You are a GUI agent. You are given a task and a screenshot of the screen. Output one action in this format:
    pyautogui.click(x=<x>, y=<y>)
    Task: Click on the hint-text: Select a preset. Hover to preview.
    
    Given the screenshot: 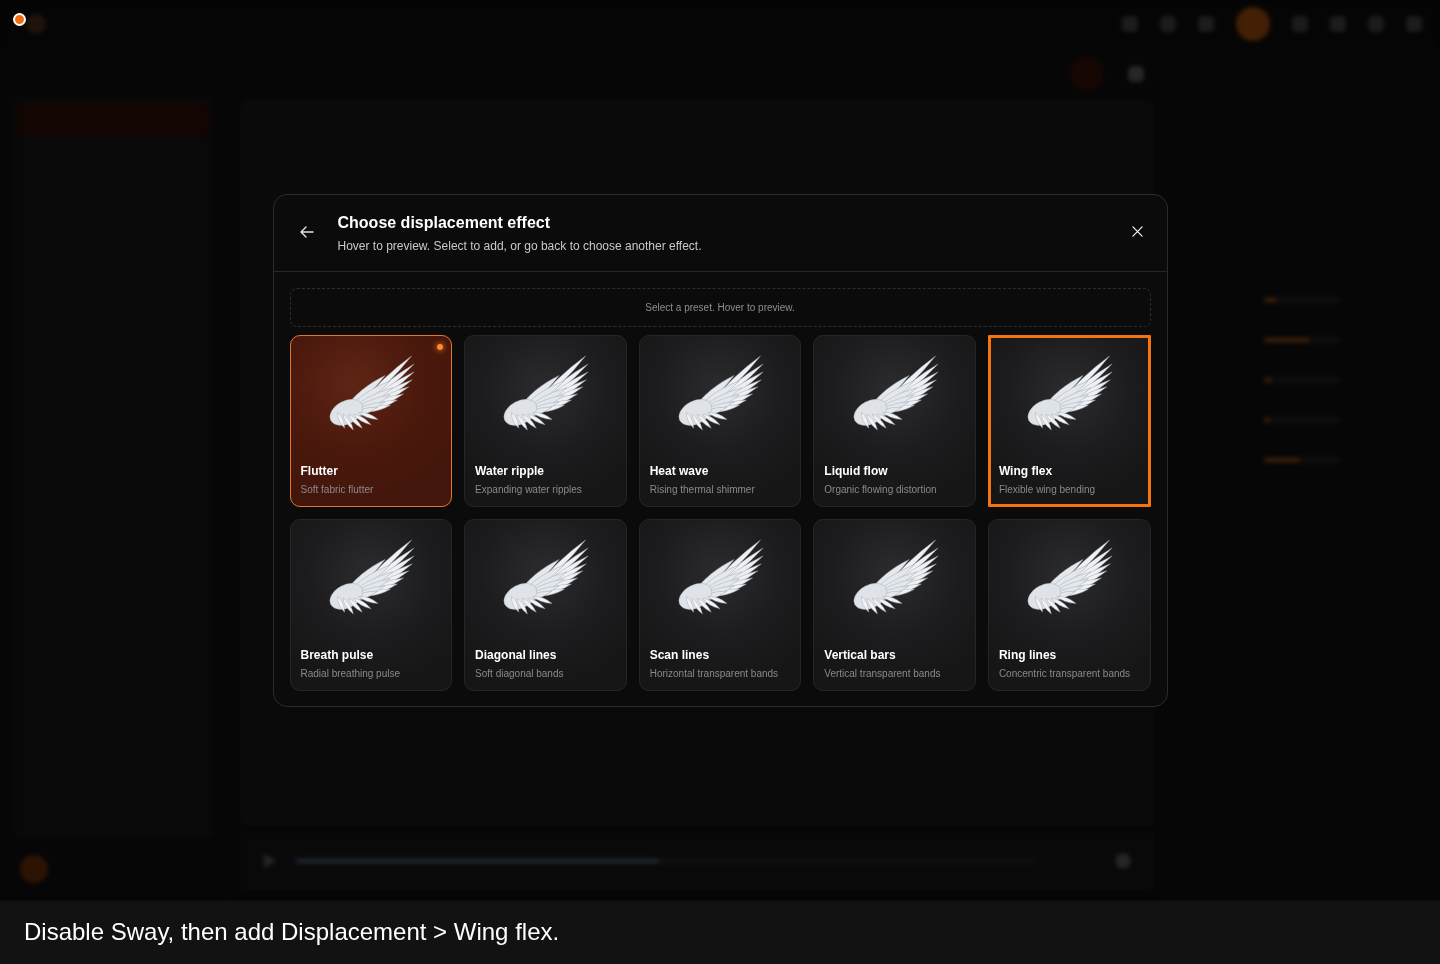 What is the action you would take?
    pyautogui.click(x=720, y=307)
    